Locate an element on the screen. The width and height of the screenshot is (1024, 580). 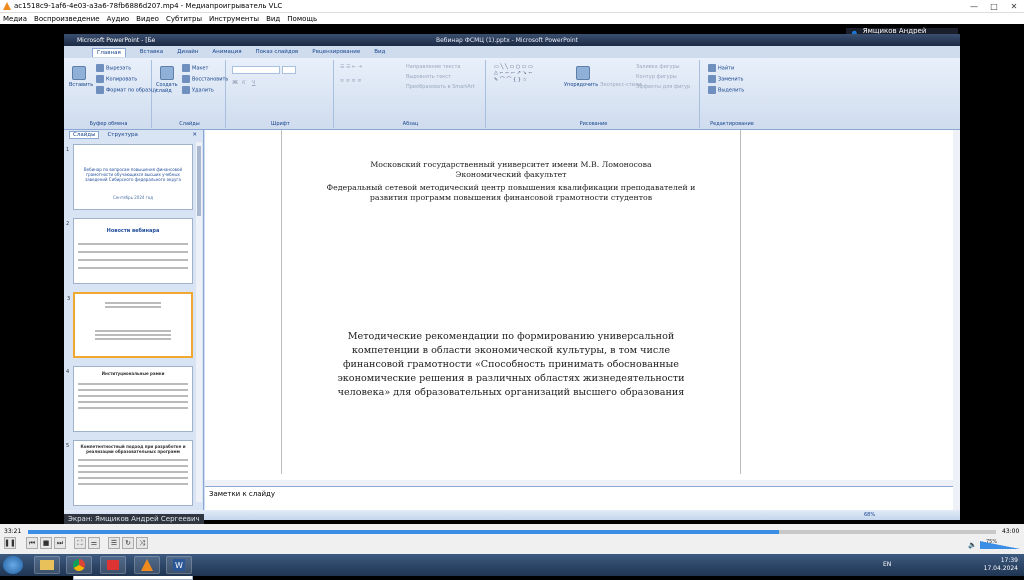
thumb-number: 5 is located at coordinates (68, 446).